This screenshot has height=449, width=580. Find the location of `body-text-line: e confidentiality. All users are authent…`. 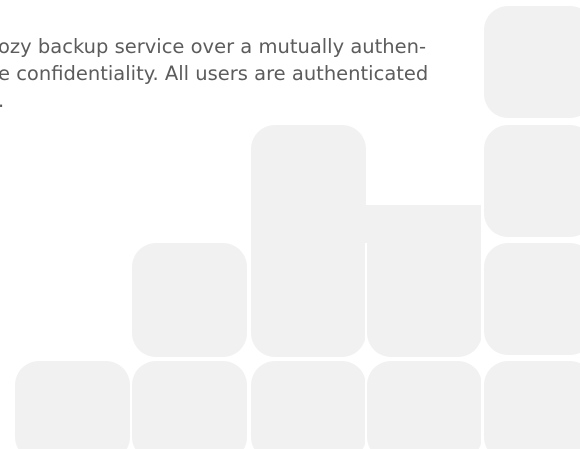

body-text-line: e confidentiality. All users are authent… is located at coordinates (214, 73).